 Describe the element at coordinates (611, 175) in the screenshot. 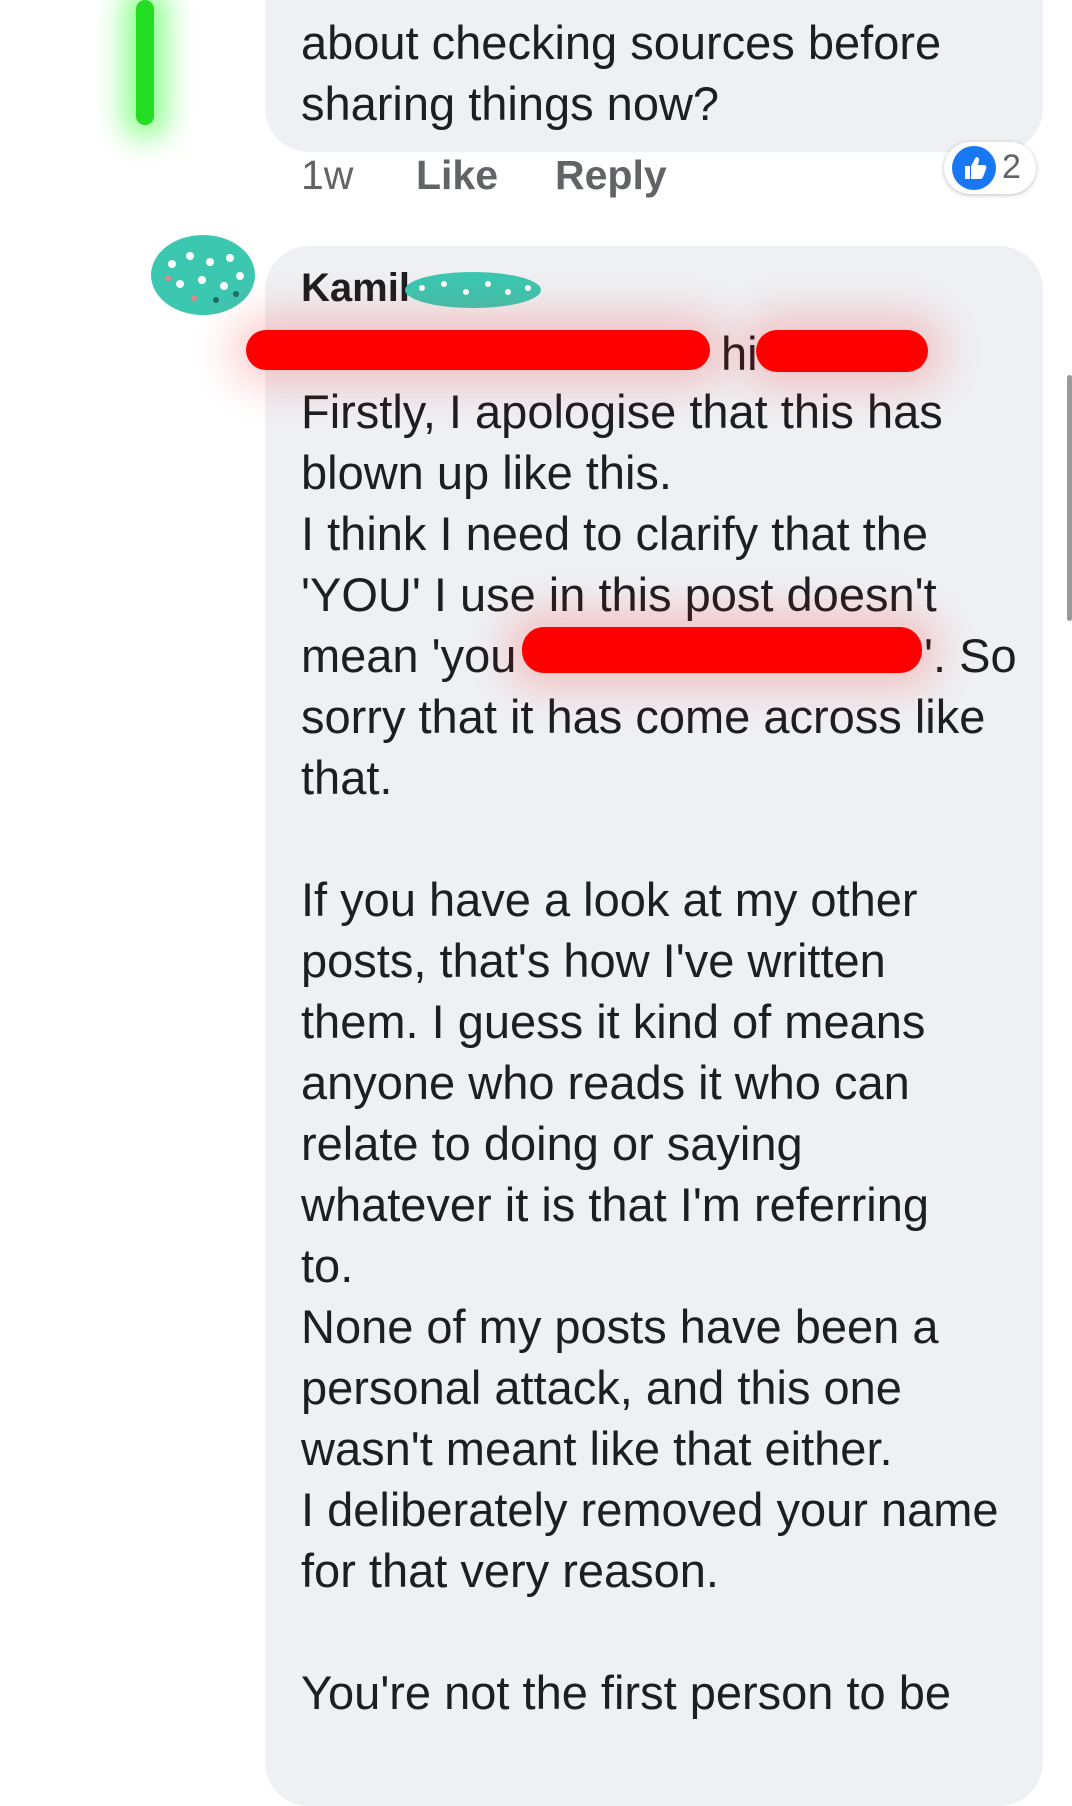

I see `reply-button: Reply` at that location.